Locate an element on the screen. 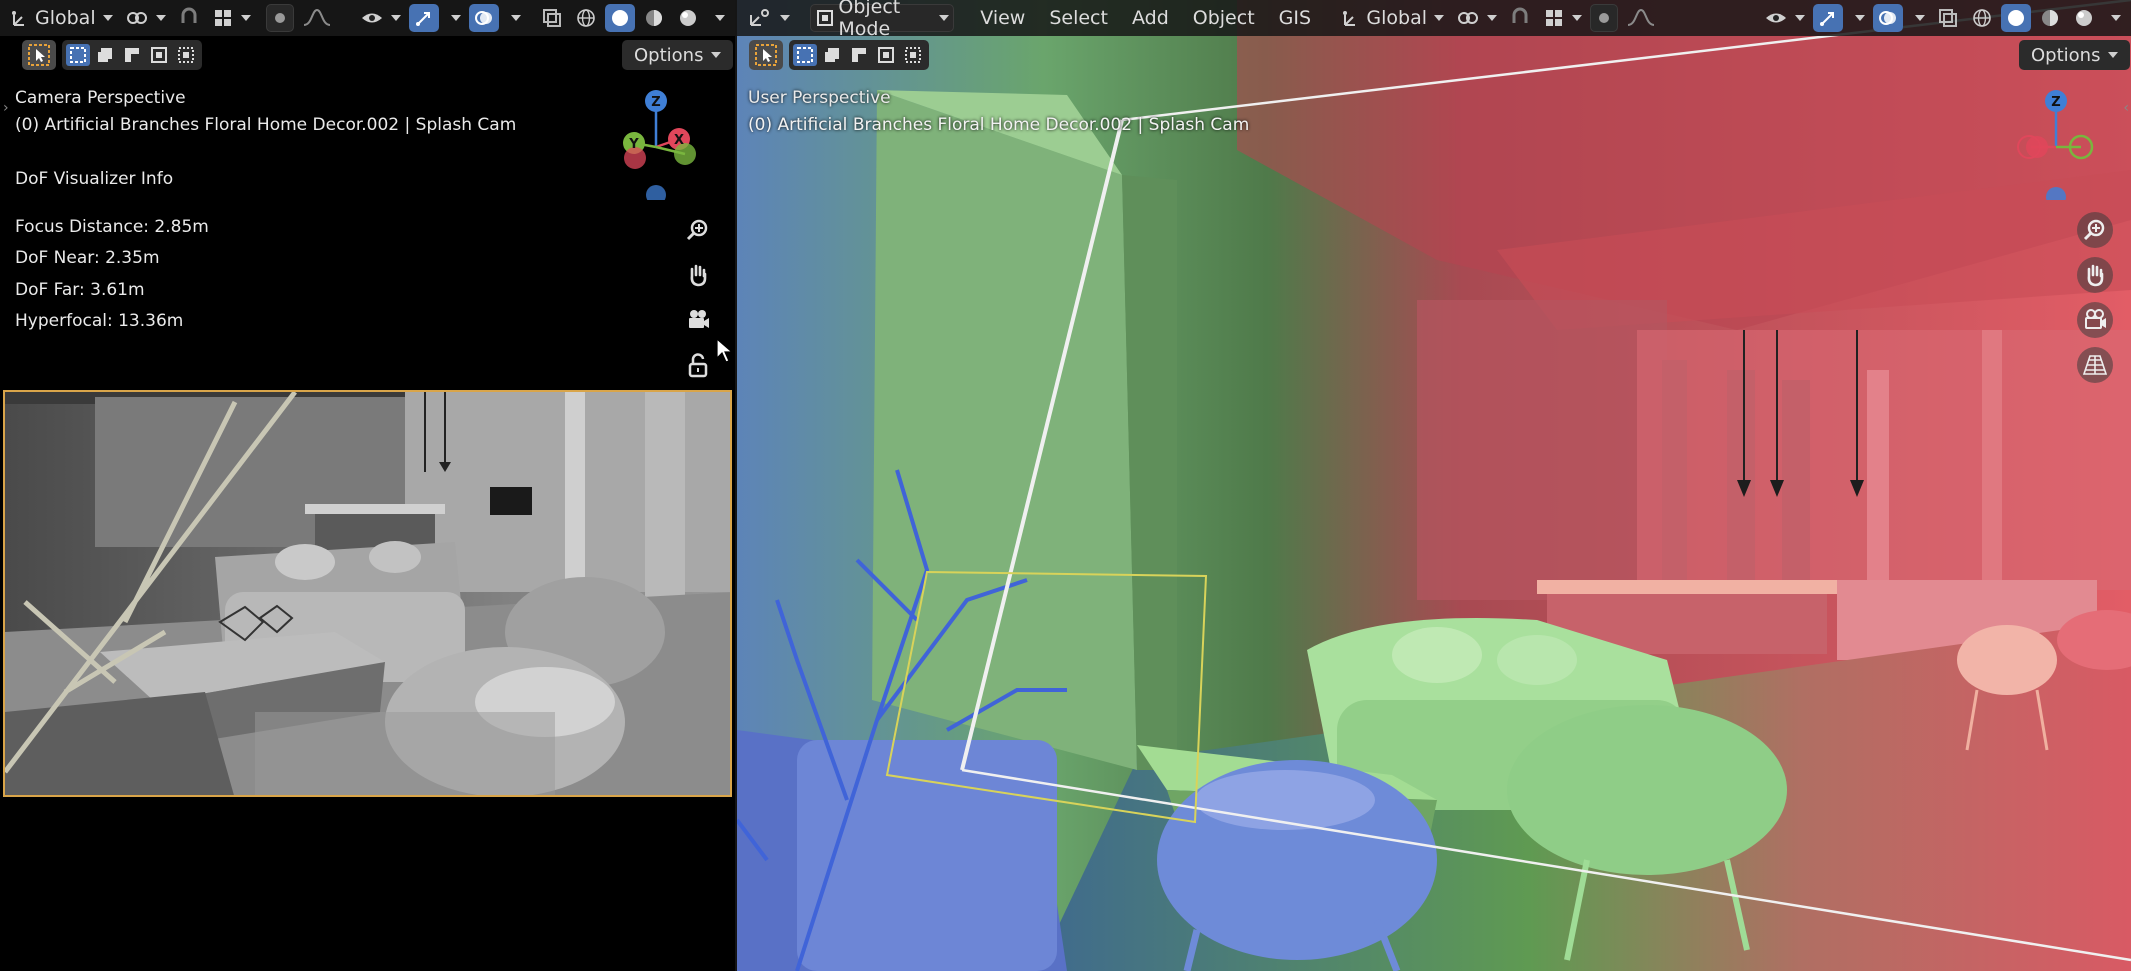  select-invert-icon is located at coordinates (886, 55).